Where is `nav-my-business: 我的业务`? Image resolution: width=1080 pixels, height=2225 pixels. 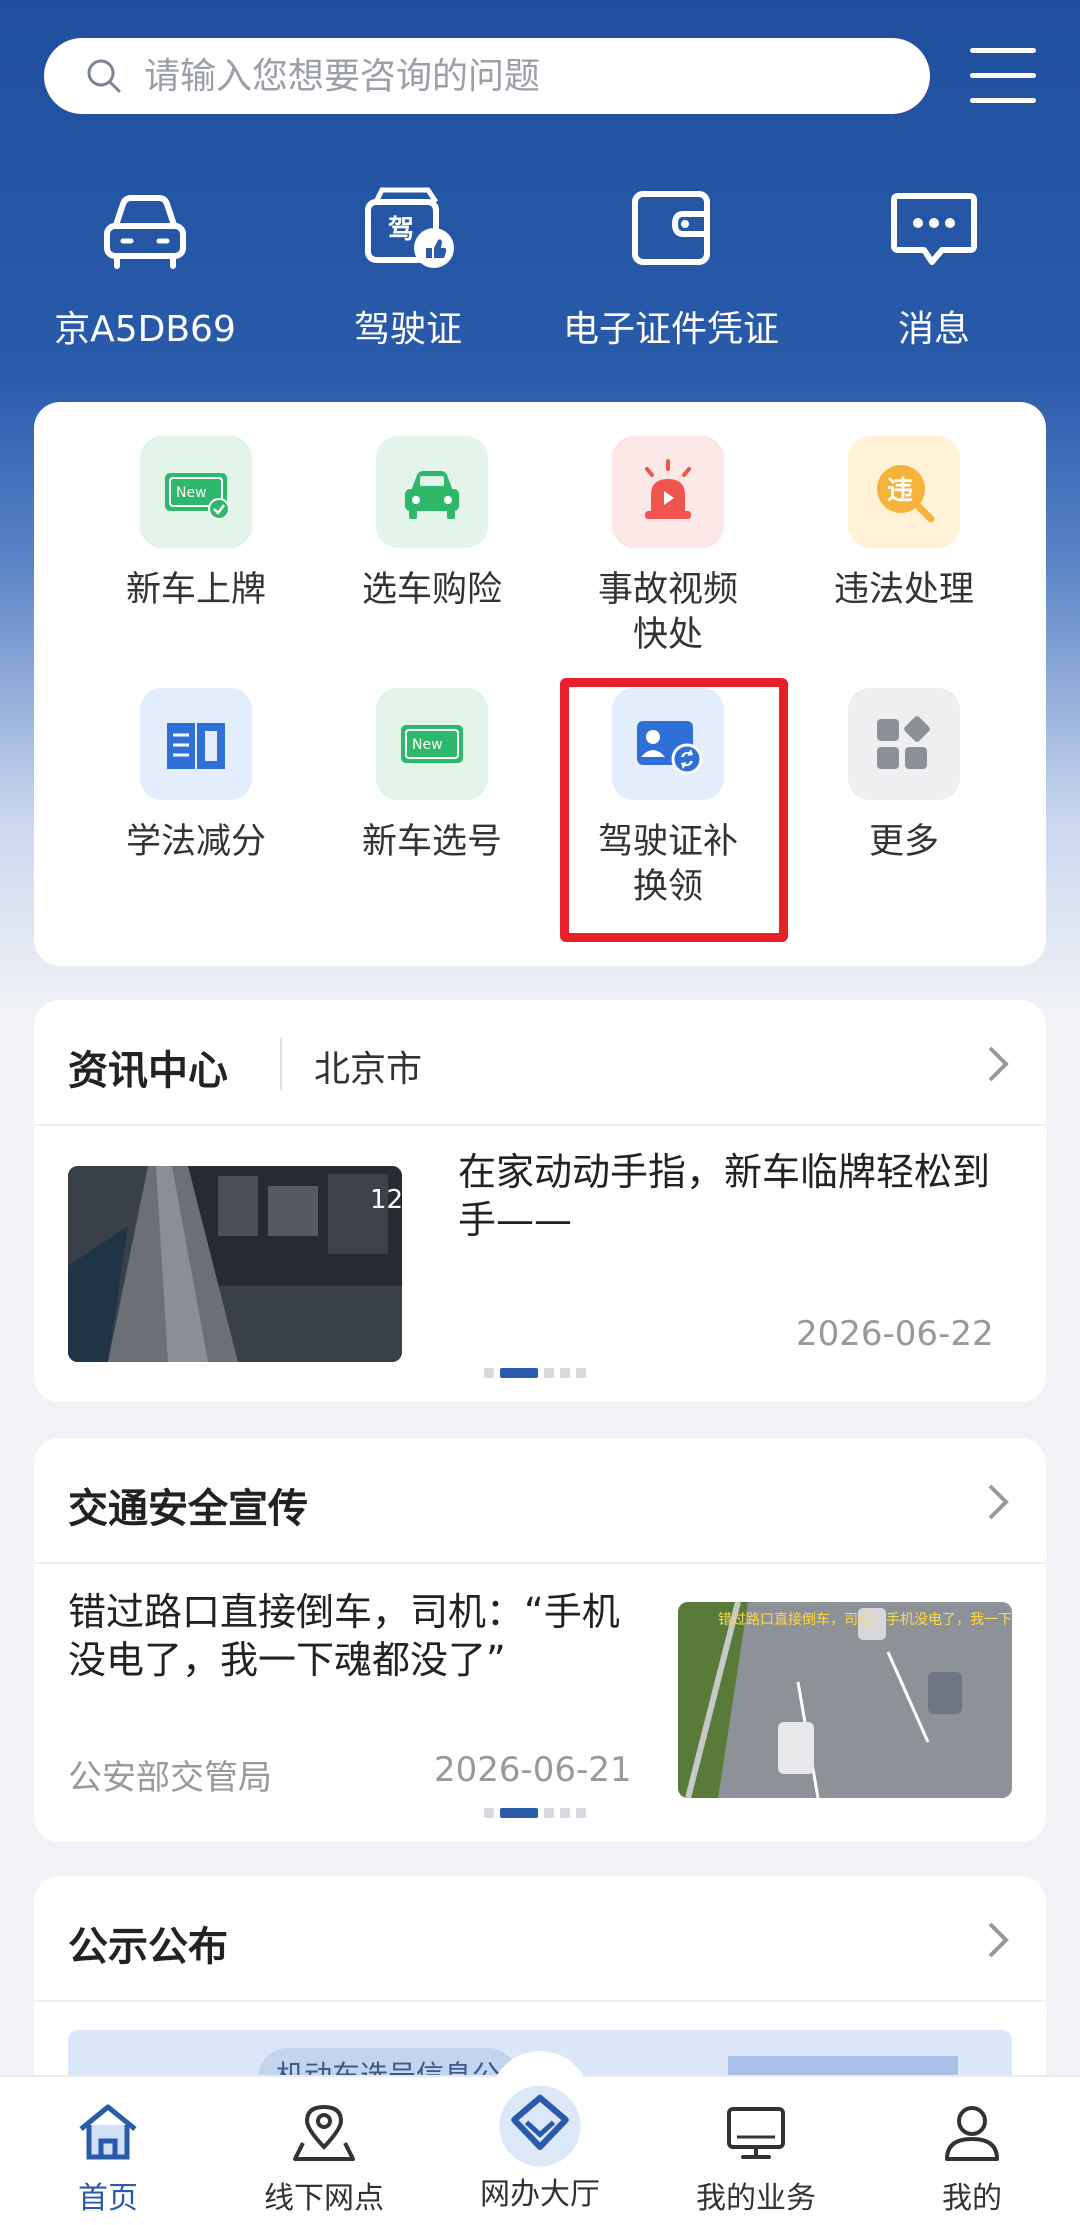 nav-my-business: 我的业务 is located at coordinates (756, 2151).